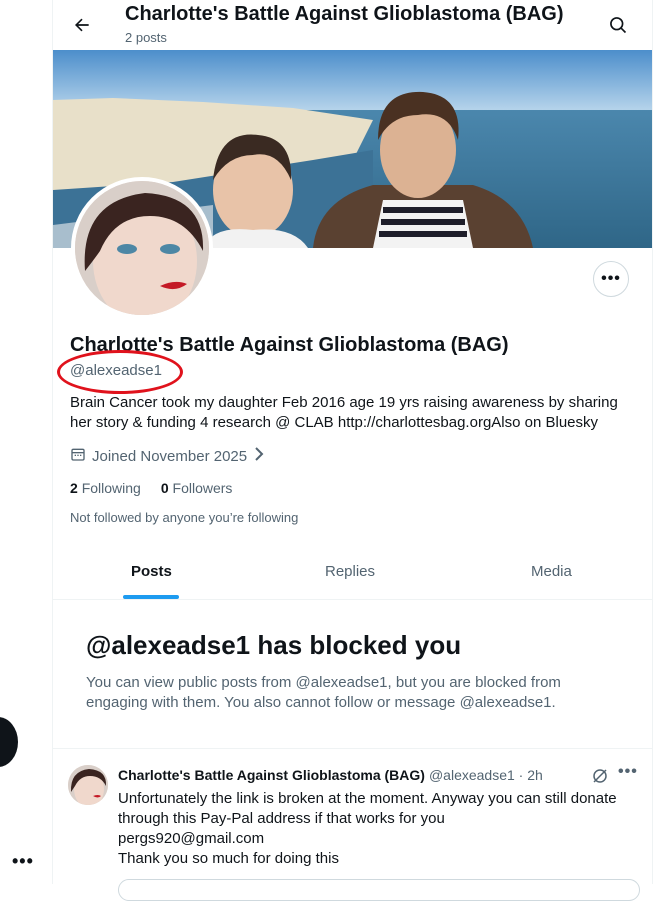  What do you see at coordinates (78, 456) in the screenshot?
I see `calendar-icon` at bounding box center [78, 456].